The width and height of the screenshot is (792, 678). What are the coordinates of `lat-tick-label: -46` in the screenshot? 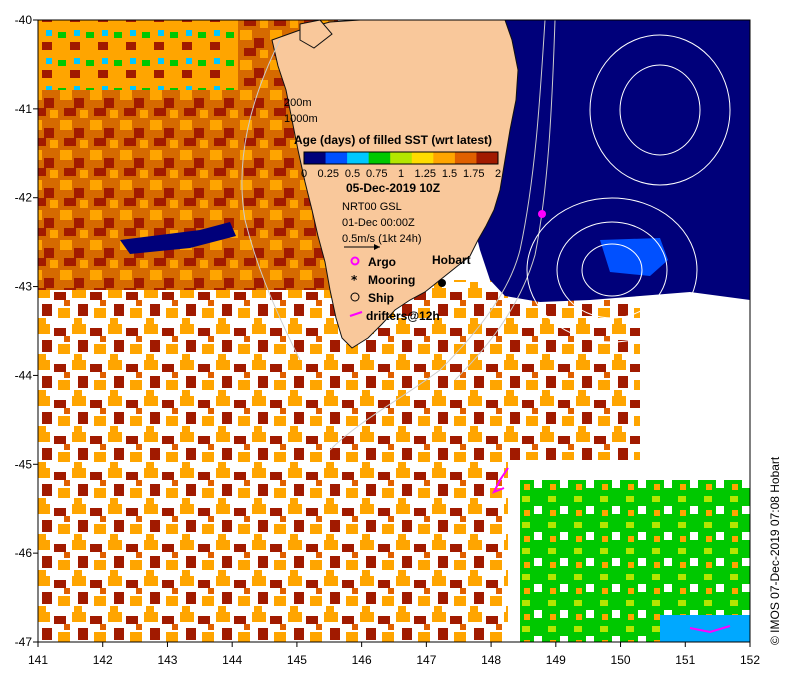 It's located at (24, 553).